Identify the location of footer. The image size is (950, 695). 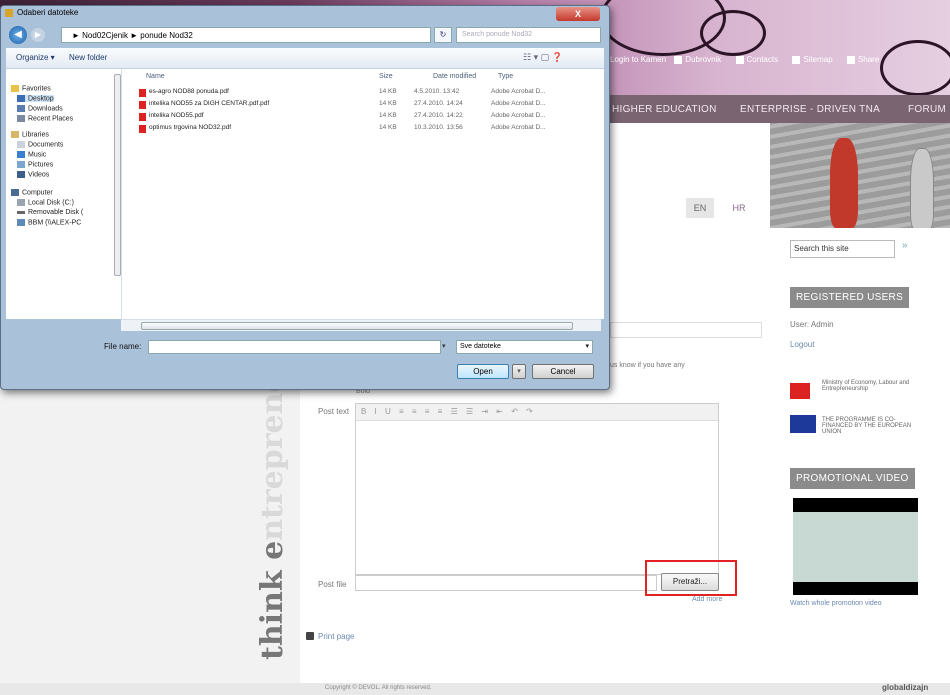
(475, 689).